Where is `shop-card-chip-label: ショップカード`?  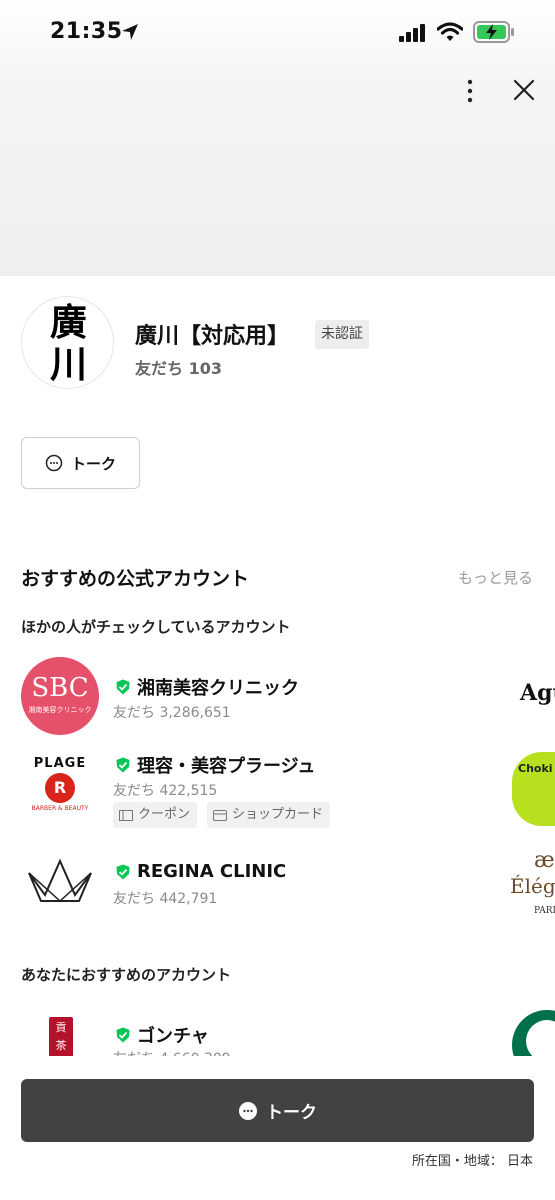 shop-card-chip-label: ショップカード is located at coordinates (278, 814).